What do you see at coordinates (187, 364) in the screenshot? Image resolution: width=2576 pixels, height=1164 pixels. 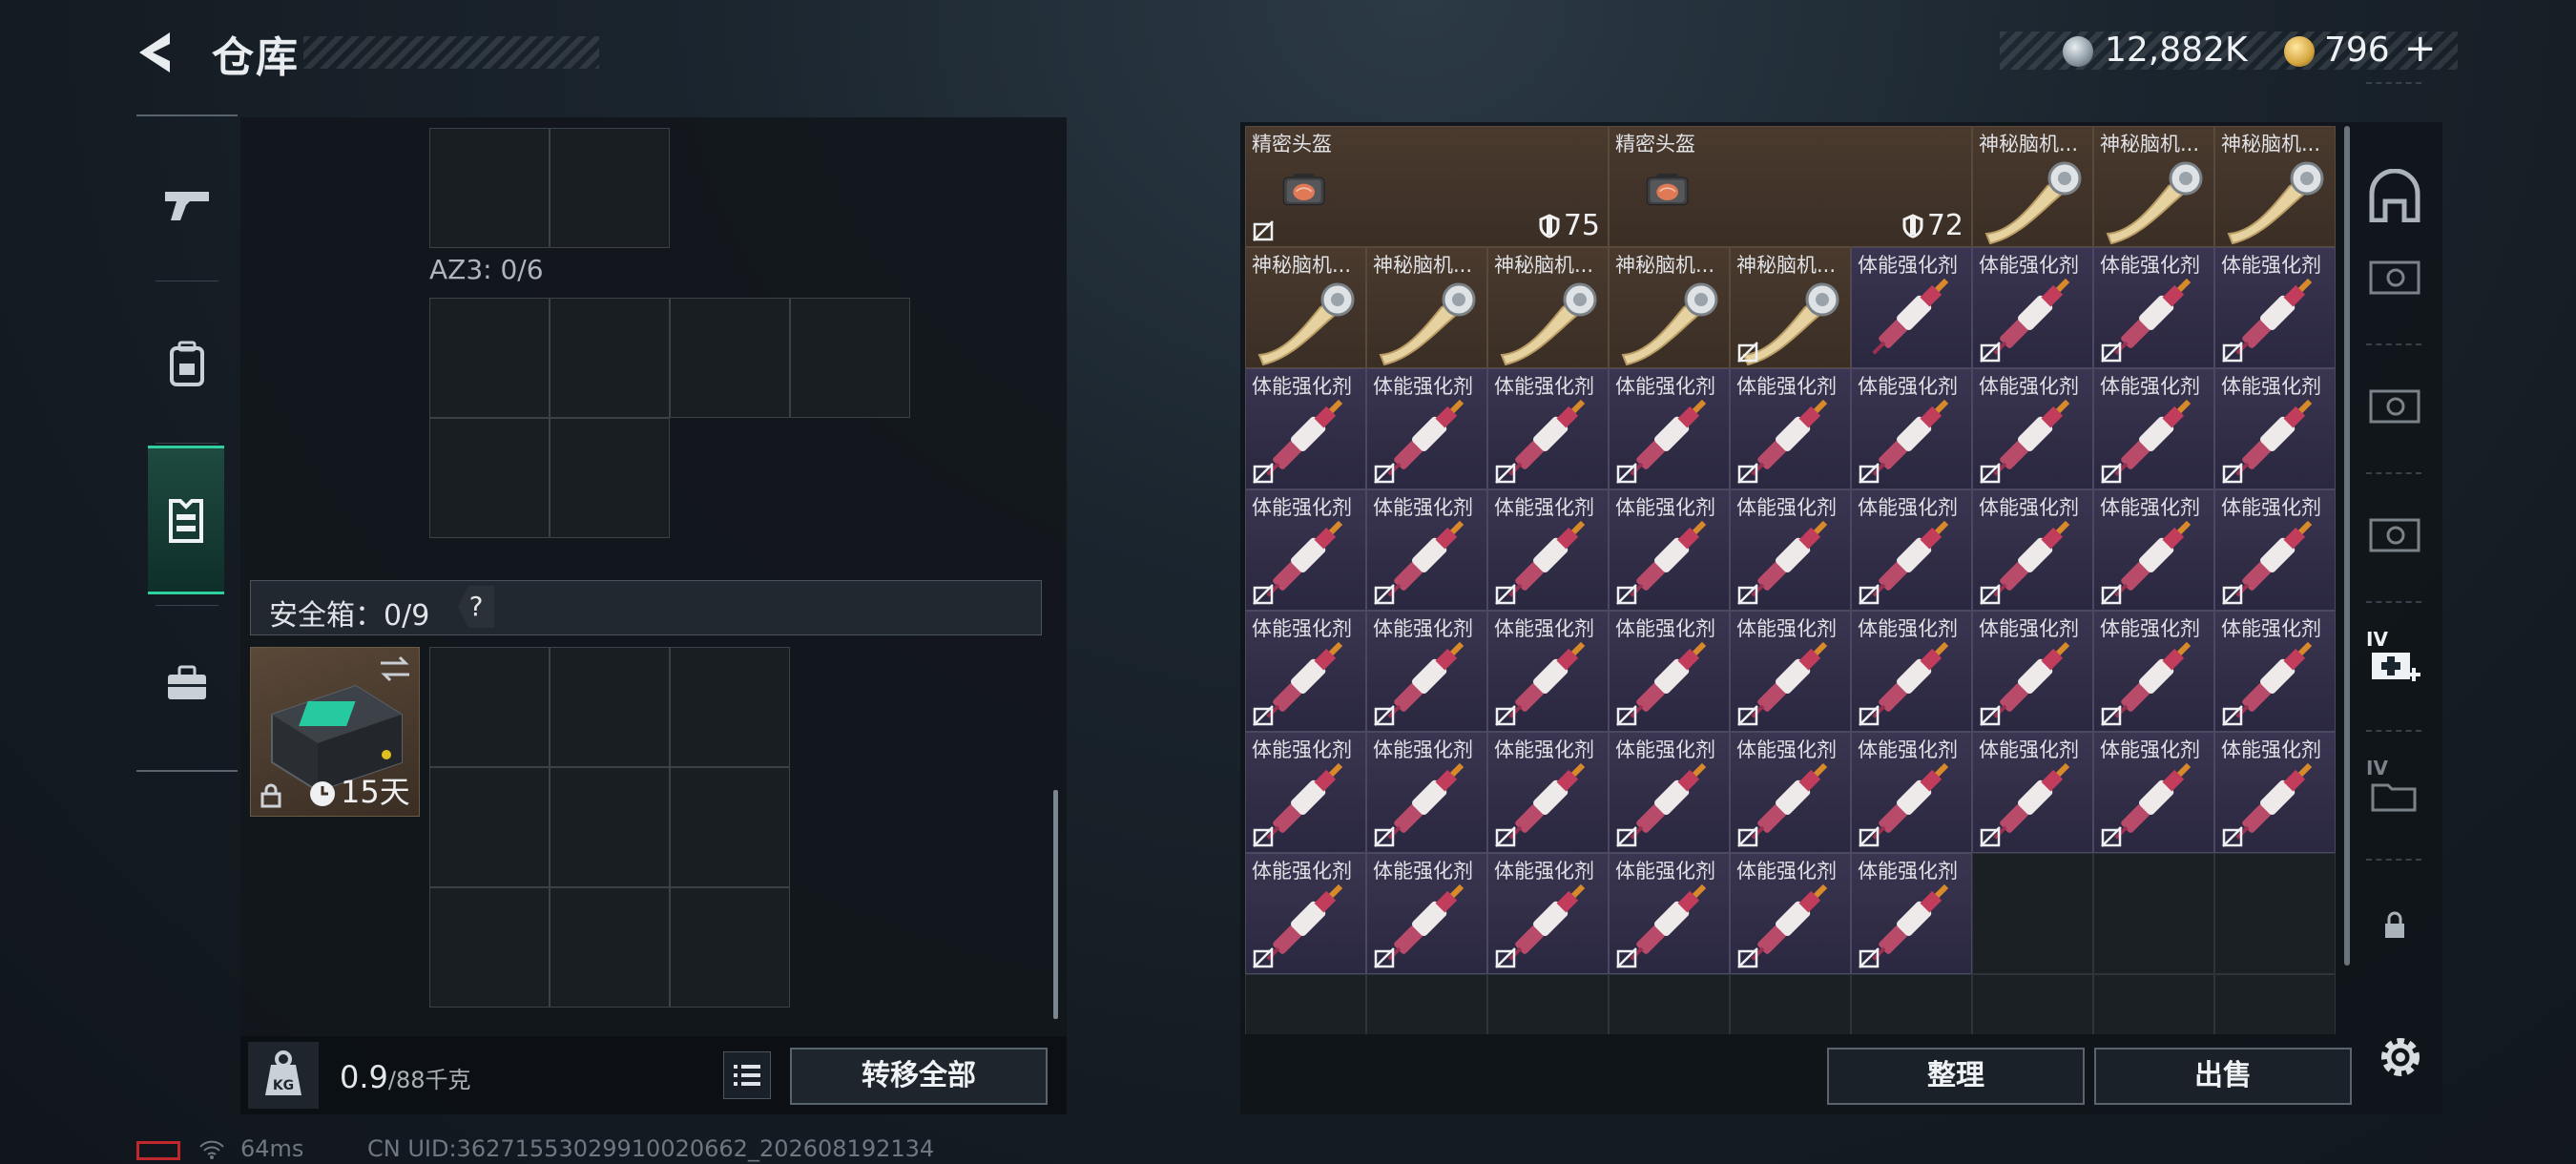 I see `tab-backpack` at bounding box center [187, 364].